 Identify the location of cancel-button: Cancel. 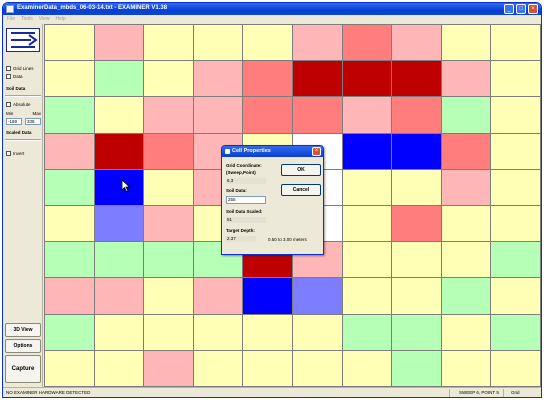
(301, 190).